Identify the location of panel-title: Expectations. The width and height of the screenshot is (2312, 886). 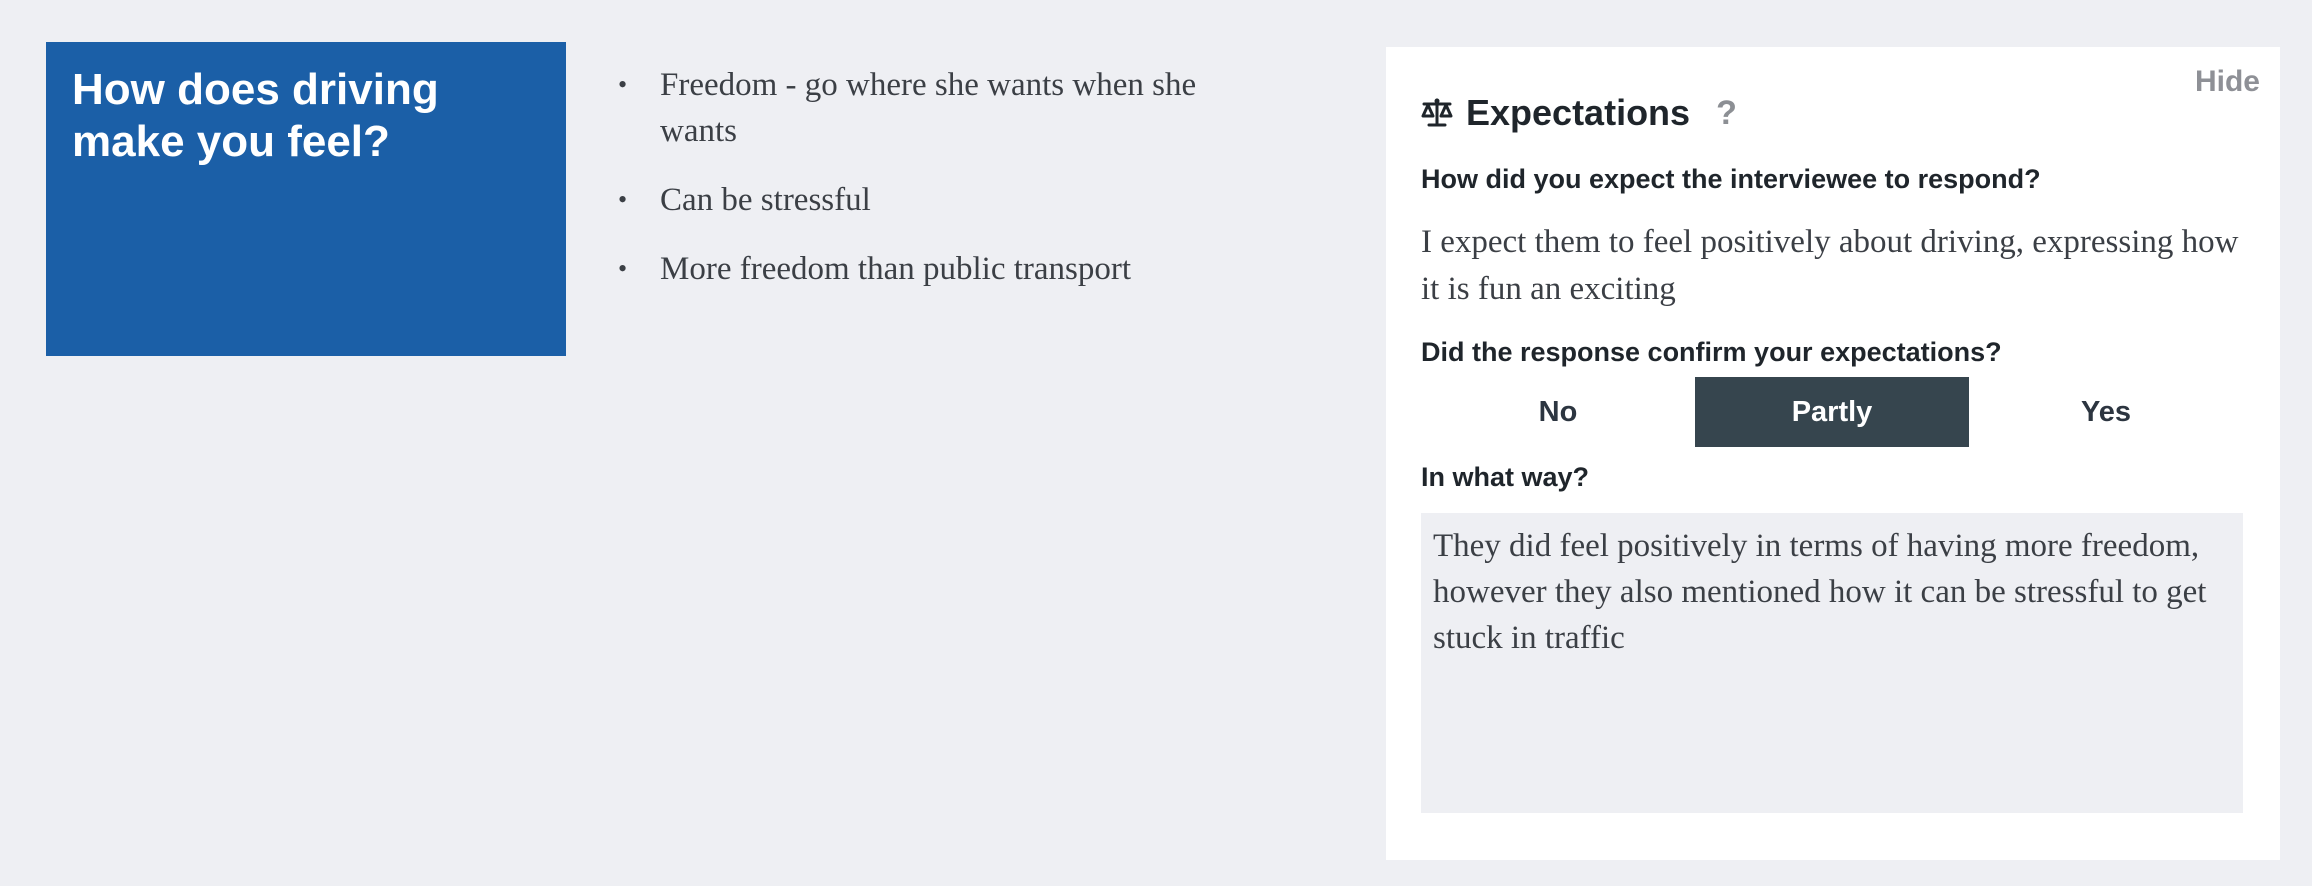
(1578, 112).